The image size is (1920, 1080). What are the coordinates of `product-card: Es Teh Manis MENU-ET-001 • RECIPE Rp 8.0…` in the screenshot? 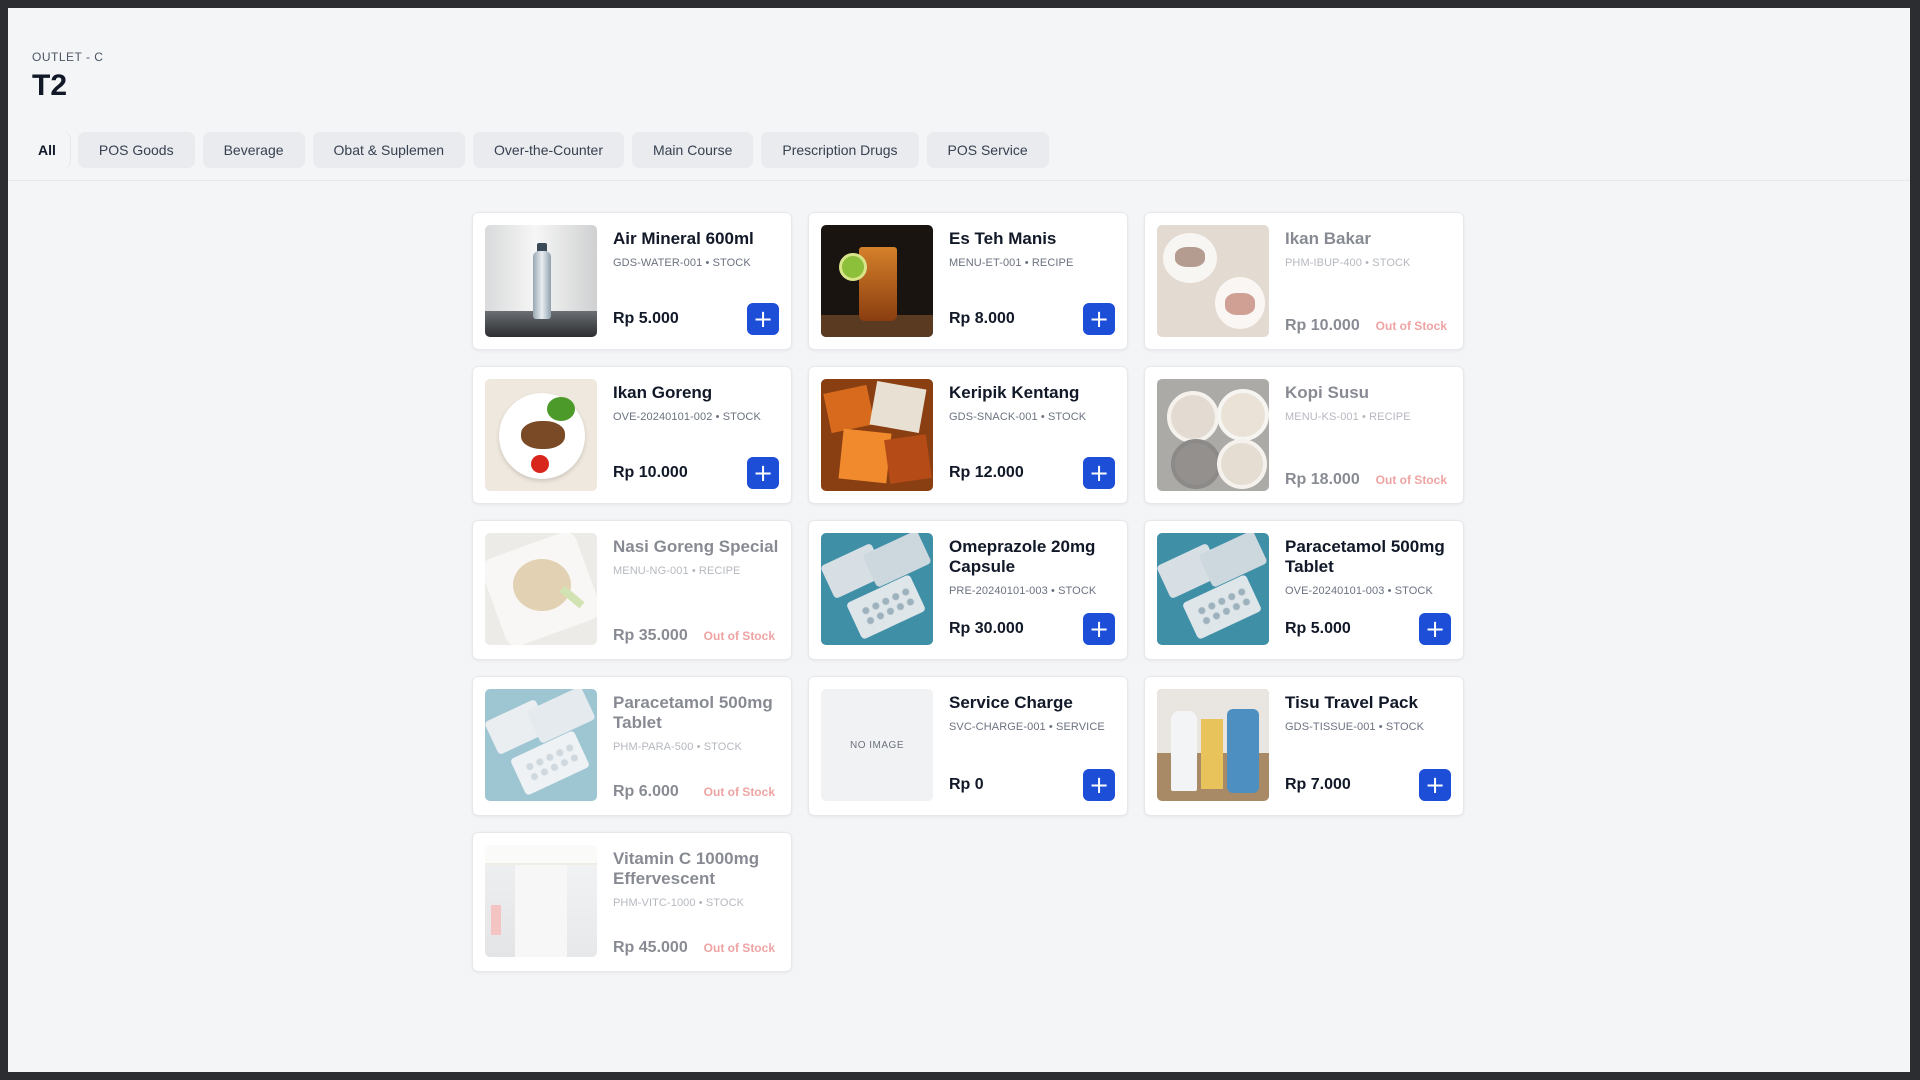 It's located at (968, 281).